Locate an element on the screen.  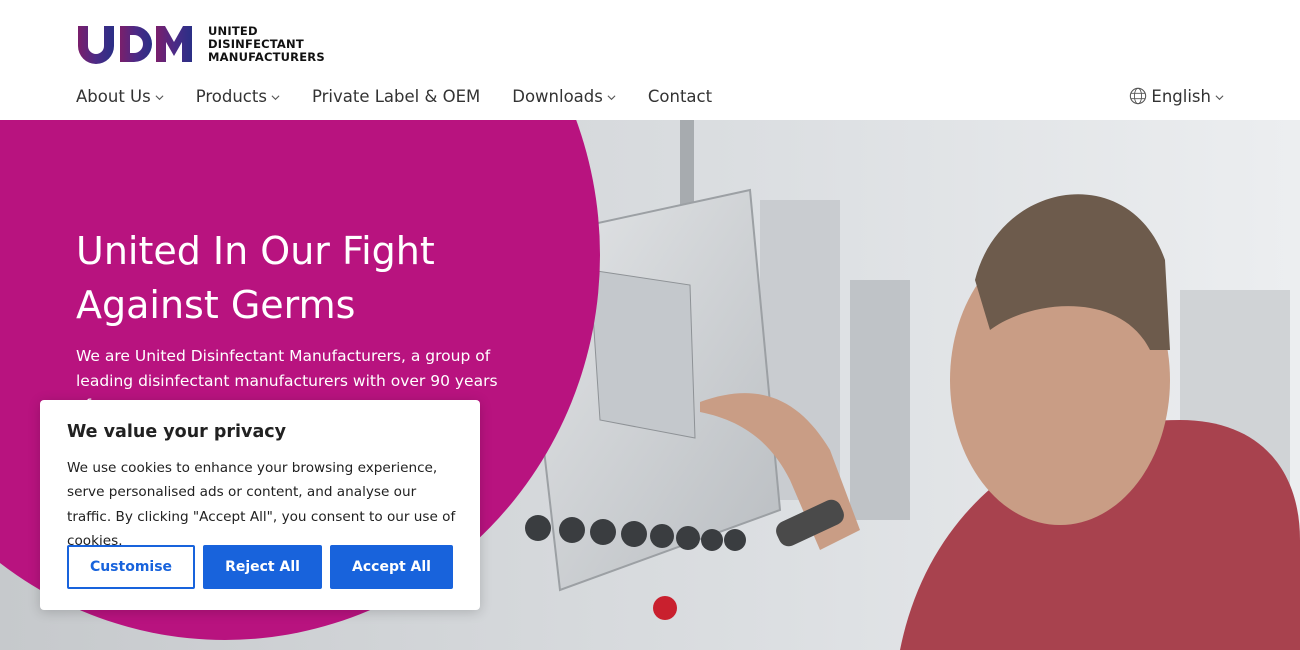
hero-title: United In Our Fight Against Germs is located at coordinates (255, 278).